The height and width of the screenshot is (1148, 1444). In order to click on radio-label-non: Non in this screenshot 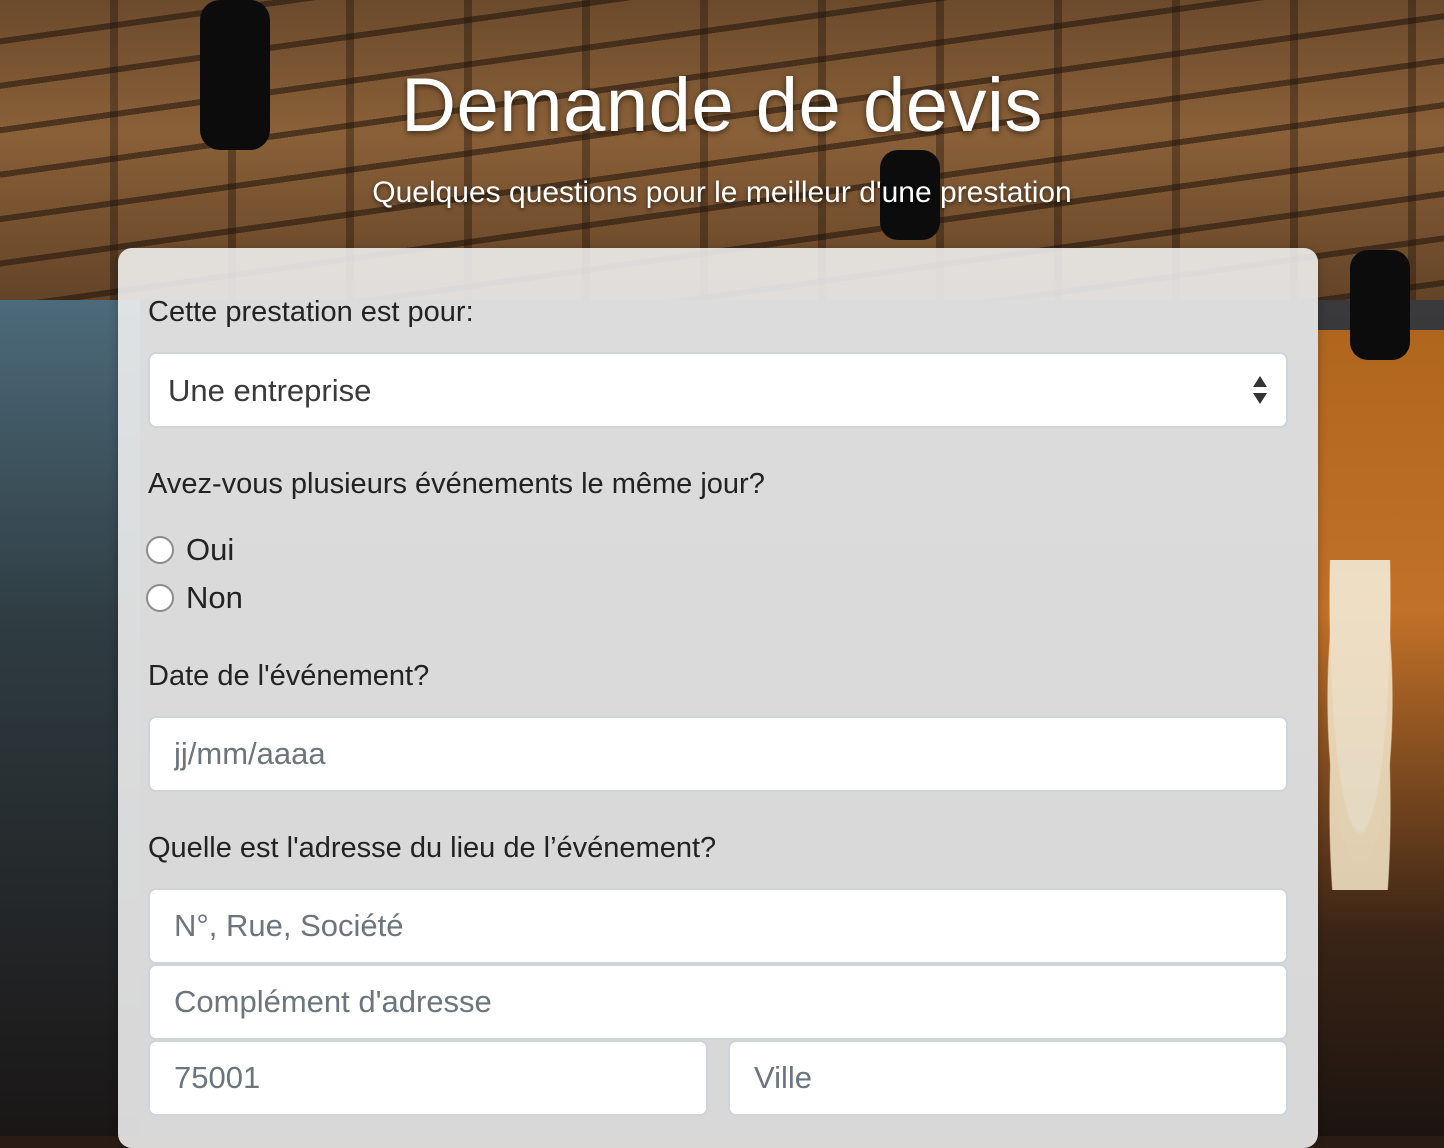, I will do `click(214, 597)`.